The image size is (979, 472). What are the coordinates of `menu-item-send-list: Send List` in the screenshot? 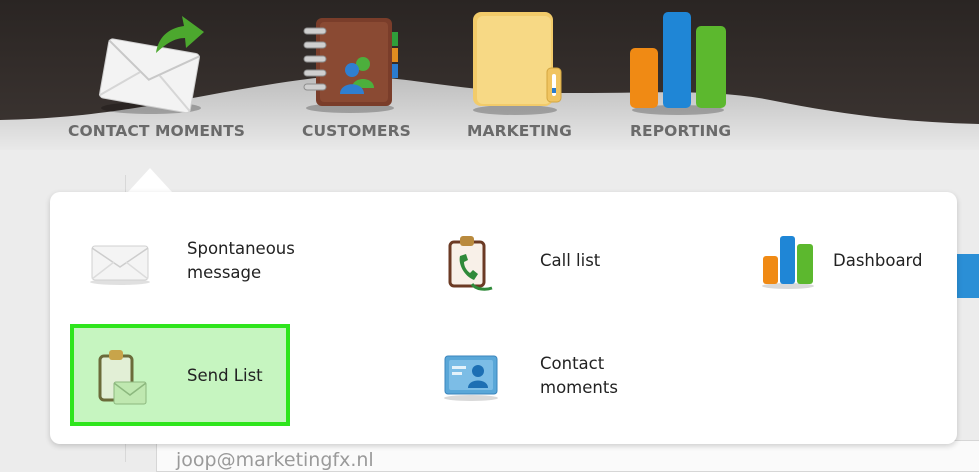 It's located at (176, 371).